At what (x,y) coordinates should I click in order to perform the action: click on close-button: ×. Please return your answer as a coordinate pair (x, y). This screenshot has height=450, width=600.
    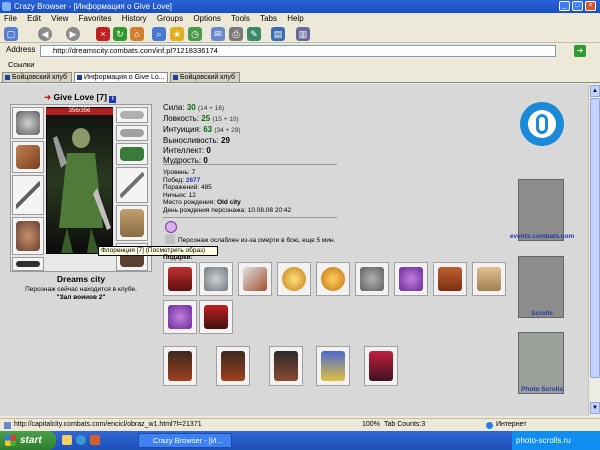
    Looking at the image, I should click on (590, 6).